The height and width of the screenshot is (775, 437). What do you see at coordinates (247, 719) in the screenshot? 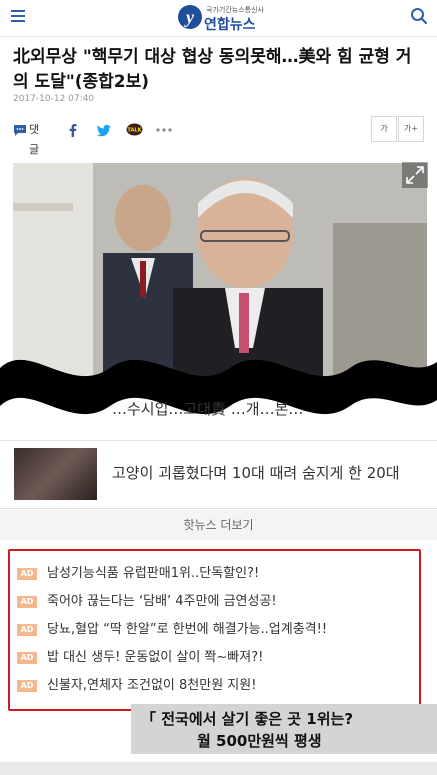
I see `banner-headline: 「 전국에서 살기 좋은 곳 1위는?` at bounding box center [247, 719].